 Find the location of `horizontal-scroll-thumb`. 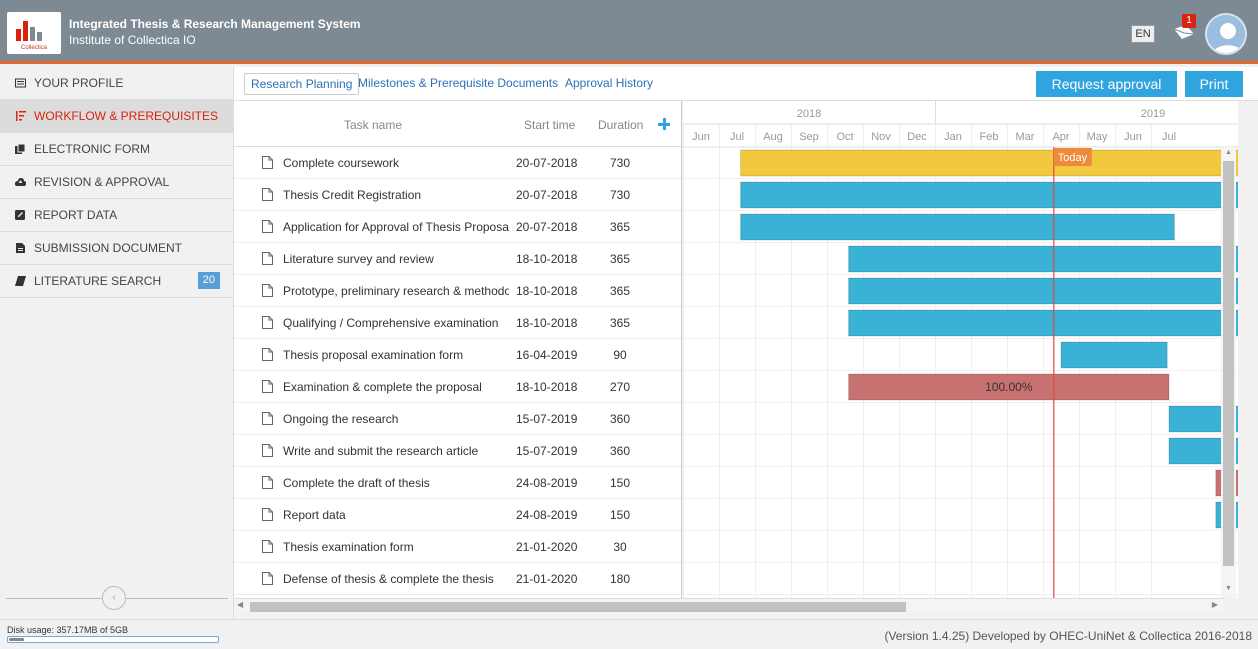

horizontal-scroll-thumb is located at coordinates (578, 607).